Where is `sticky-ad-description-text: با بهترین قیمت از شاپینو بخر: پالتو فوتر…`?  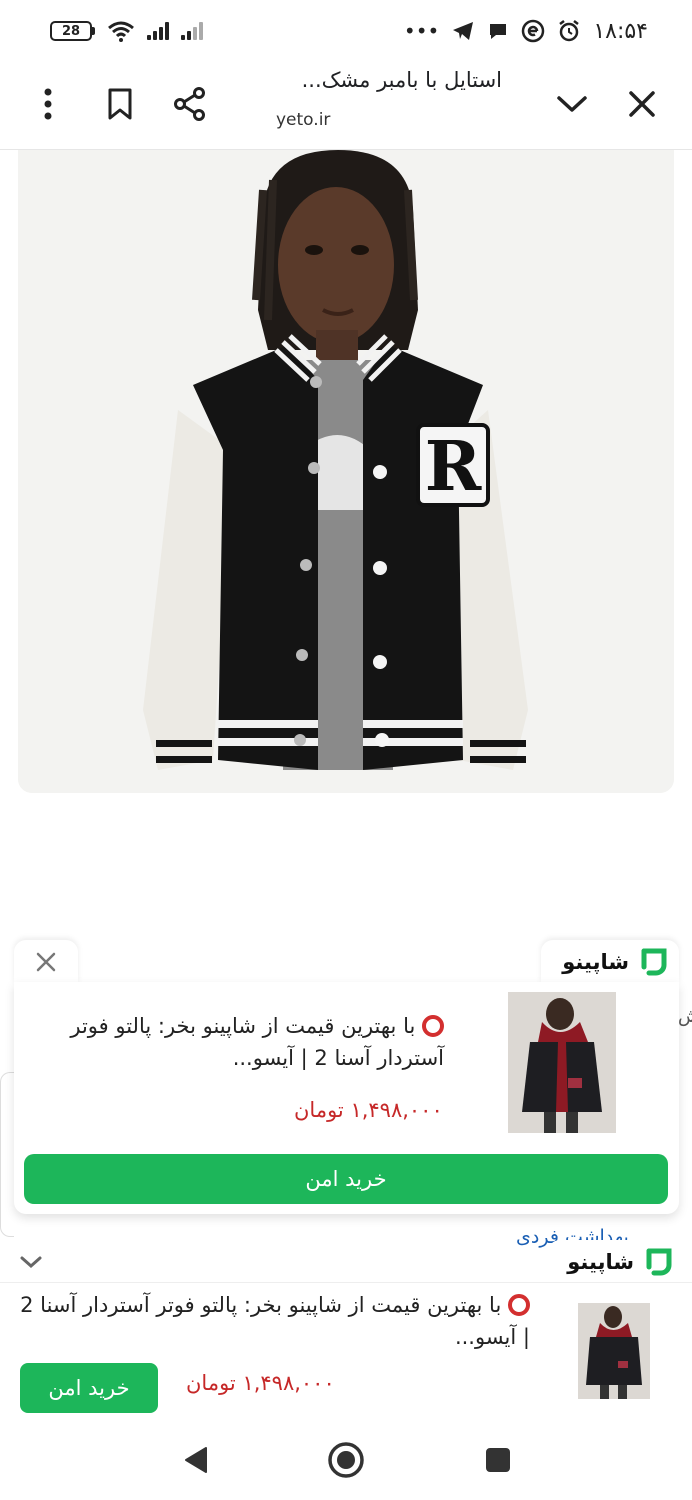
sticky-ad-description-text: با بهترین قیمت از شاپینو بخر: پالتو فوتر… is located at coordinates (275, 1321).